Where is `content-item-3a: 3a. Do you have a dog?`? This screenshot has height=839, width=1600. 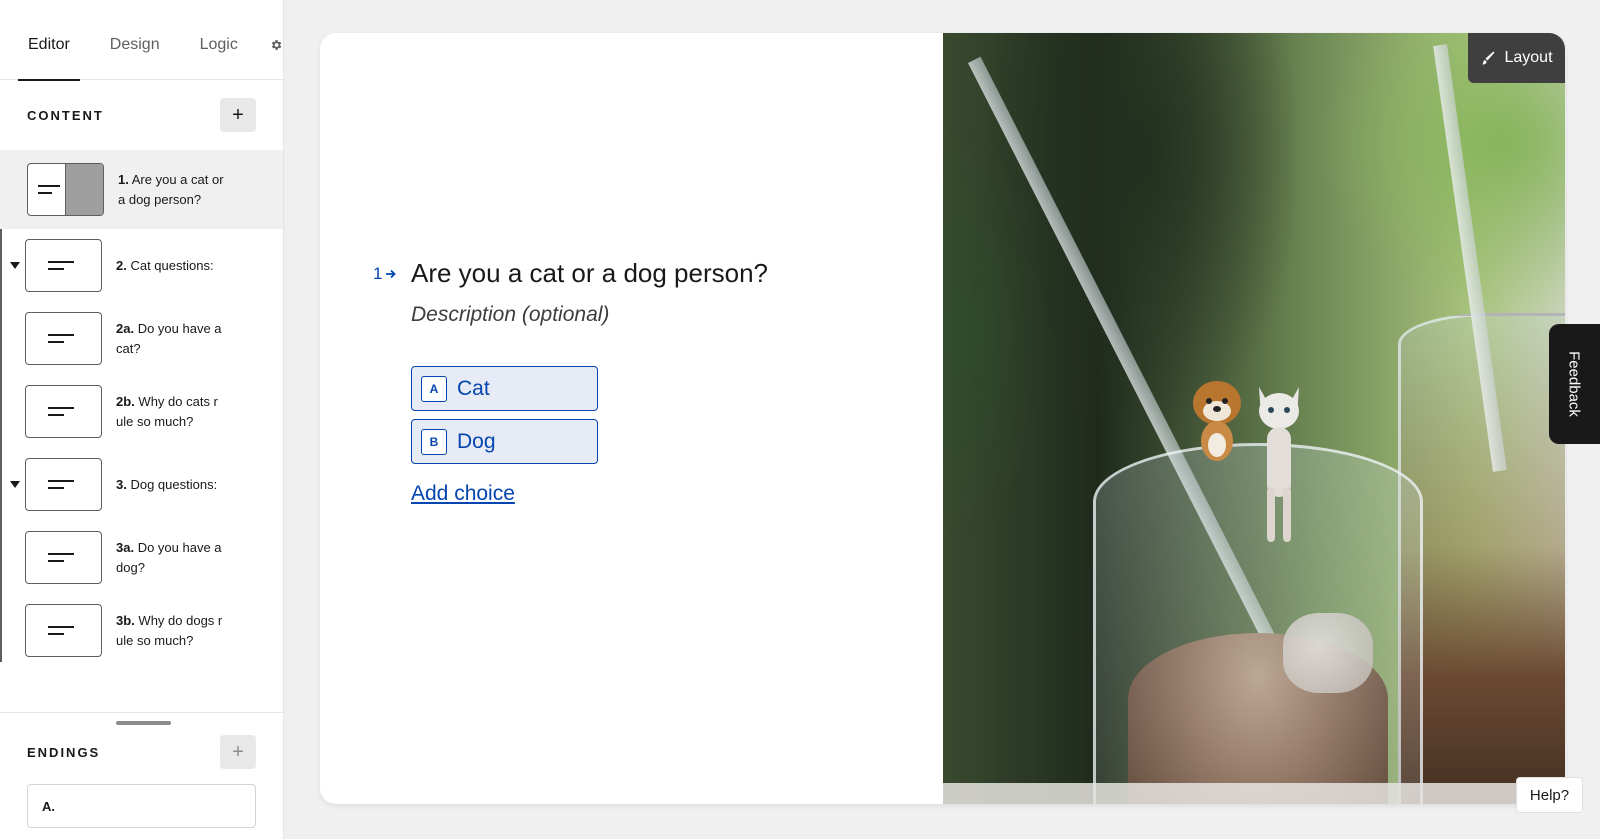
content-item-3a: 3a. Do you have a dog? is located at coordinates (141, 557).